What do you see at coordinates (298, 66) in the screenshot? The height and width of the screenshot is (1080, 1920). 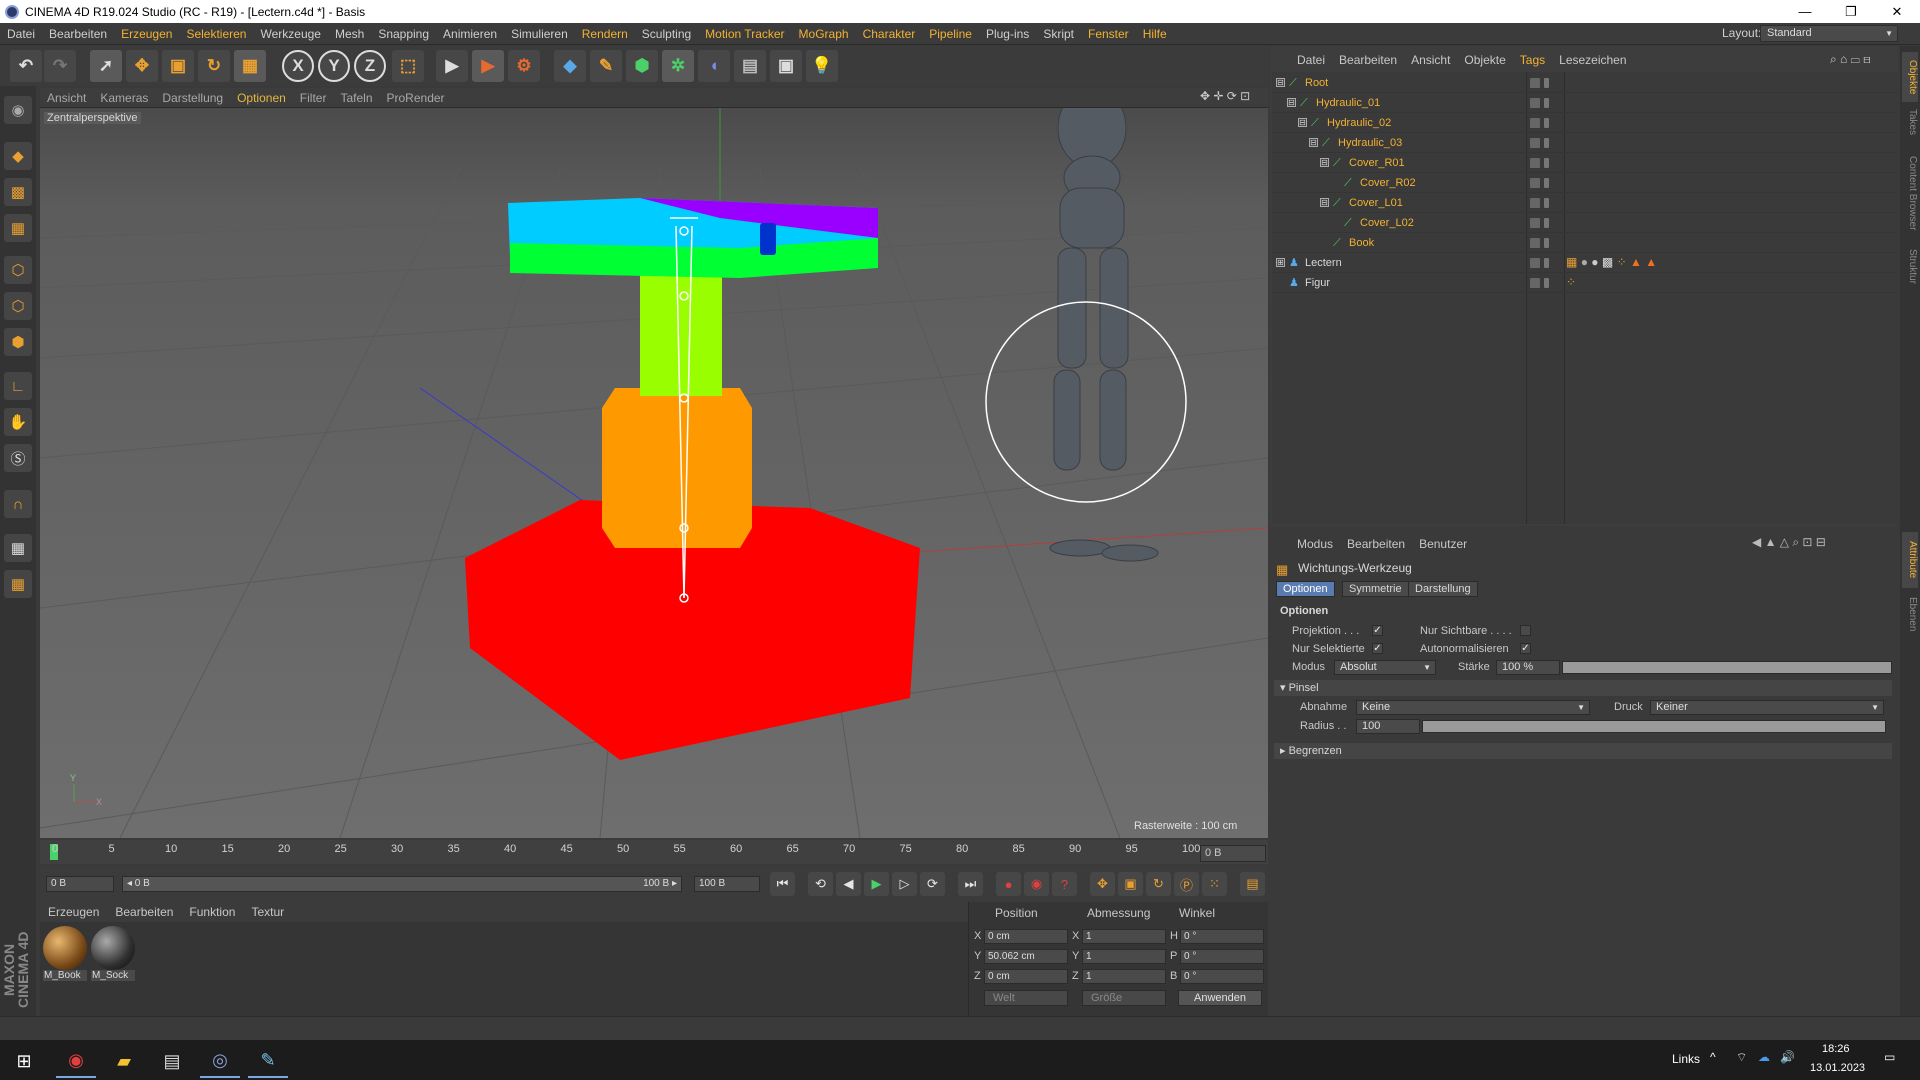 I see `x-axis-lock-button: X` at bounding box center [298, 66].